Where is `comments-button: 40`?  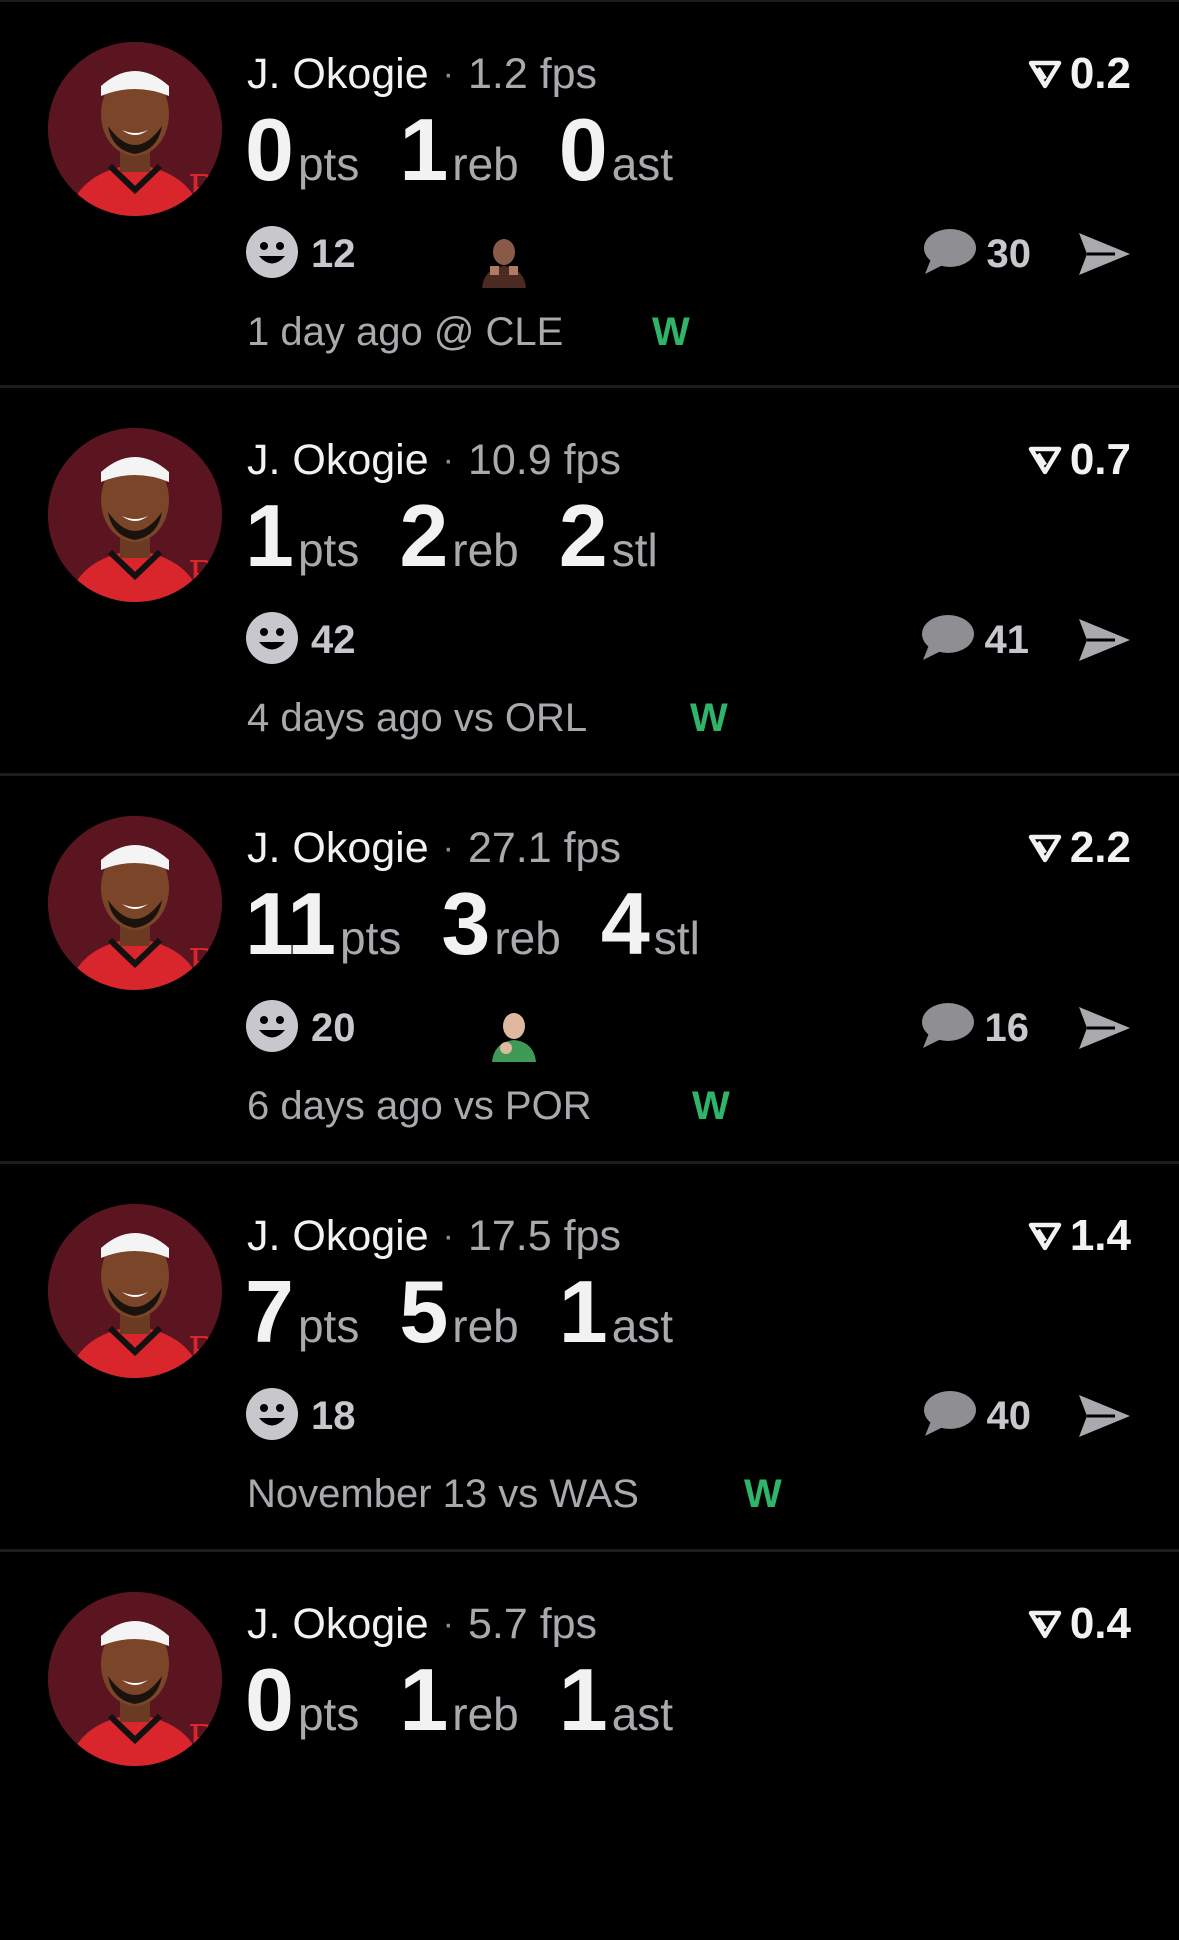 comments-button: 40 is located at coordinates (976, 1416).